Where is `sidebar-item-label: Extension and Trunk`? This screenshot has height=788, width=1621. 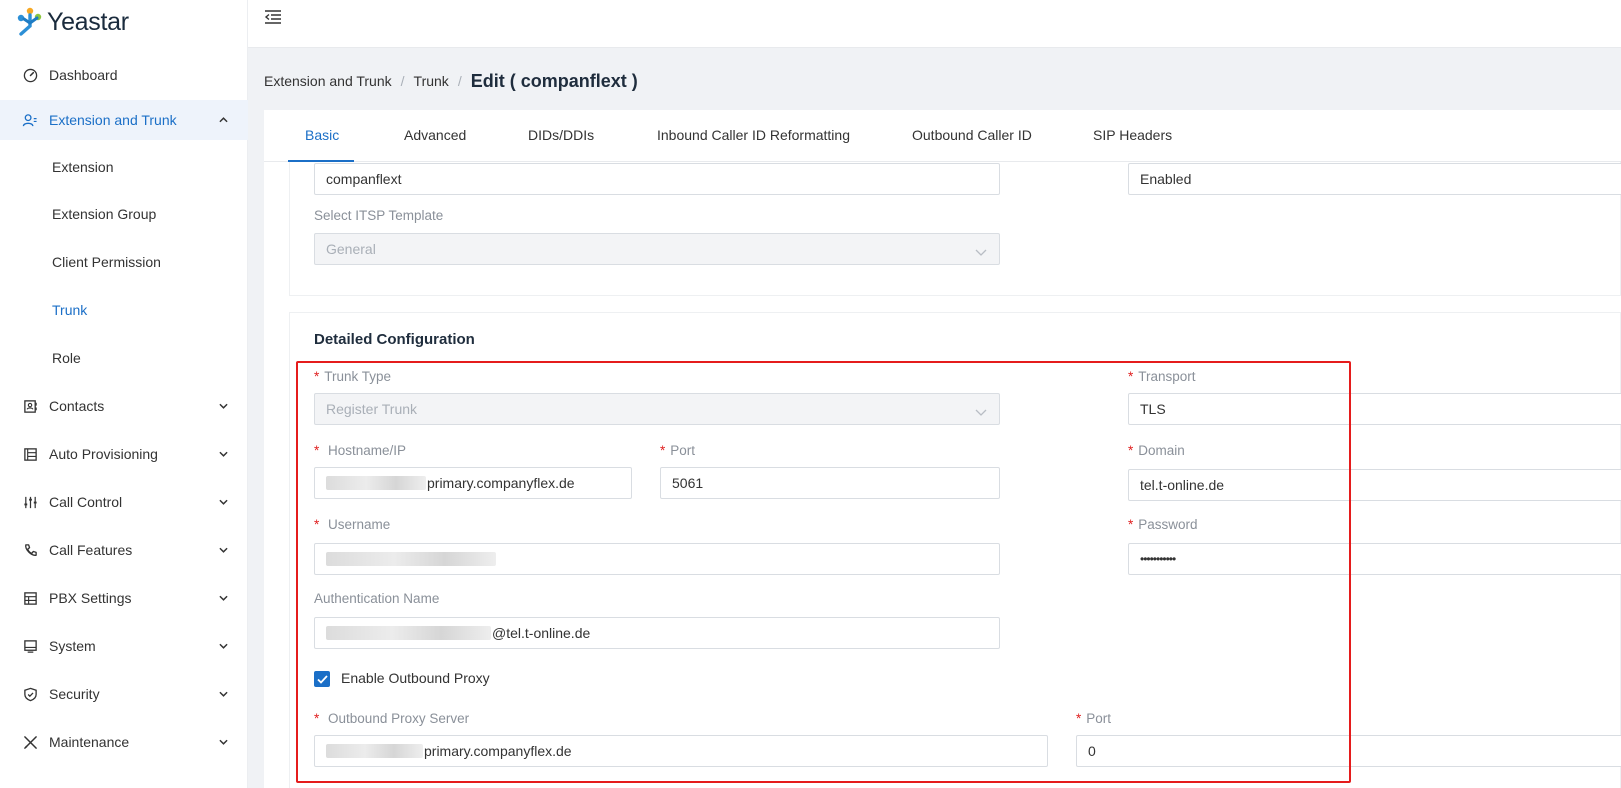 sidebar-item-label: Extension and Trunk is located at coordinates (113, 120).